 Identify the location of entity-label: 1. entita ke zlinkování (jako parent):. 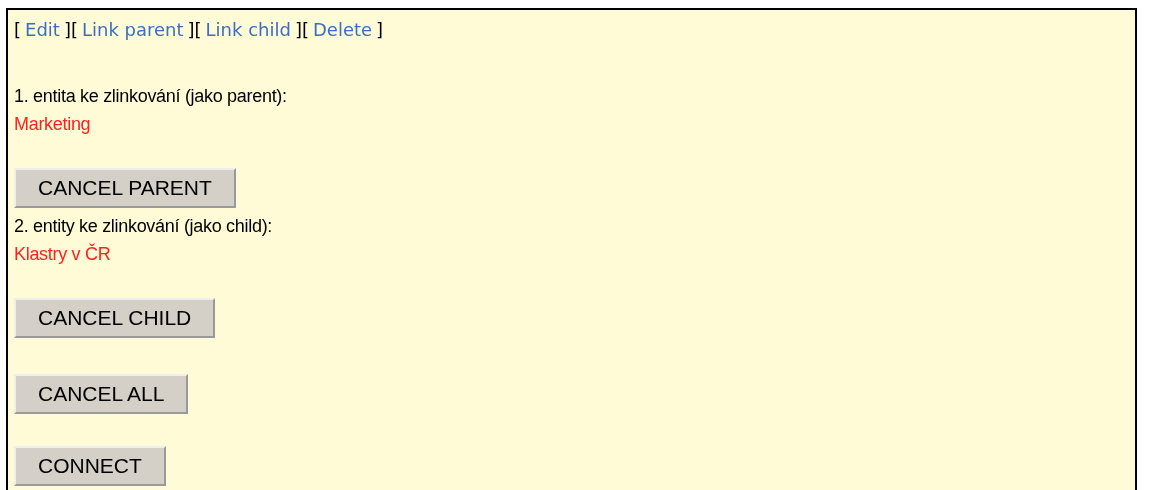
(150, 96).